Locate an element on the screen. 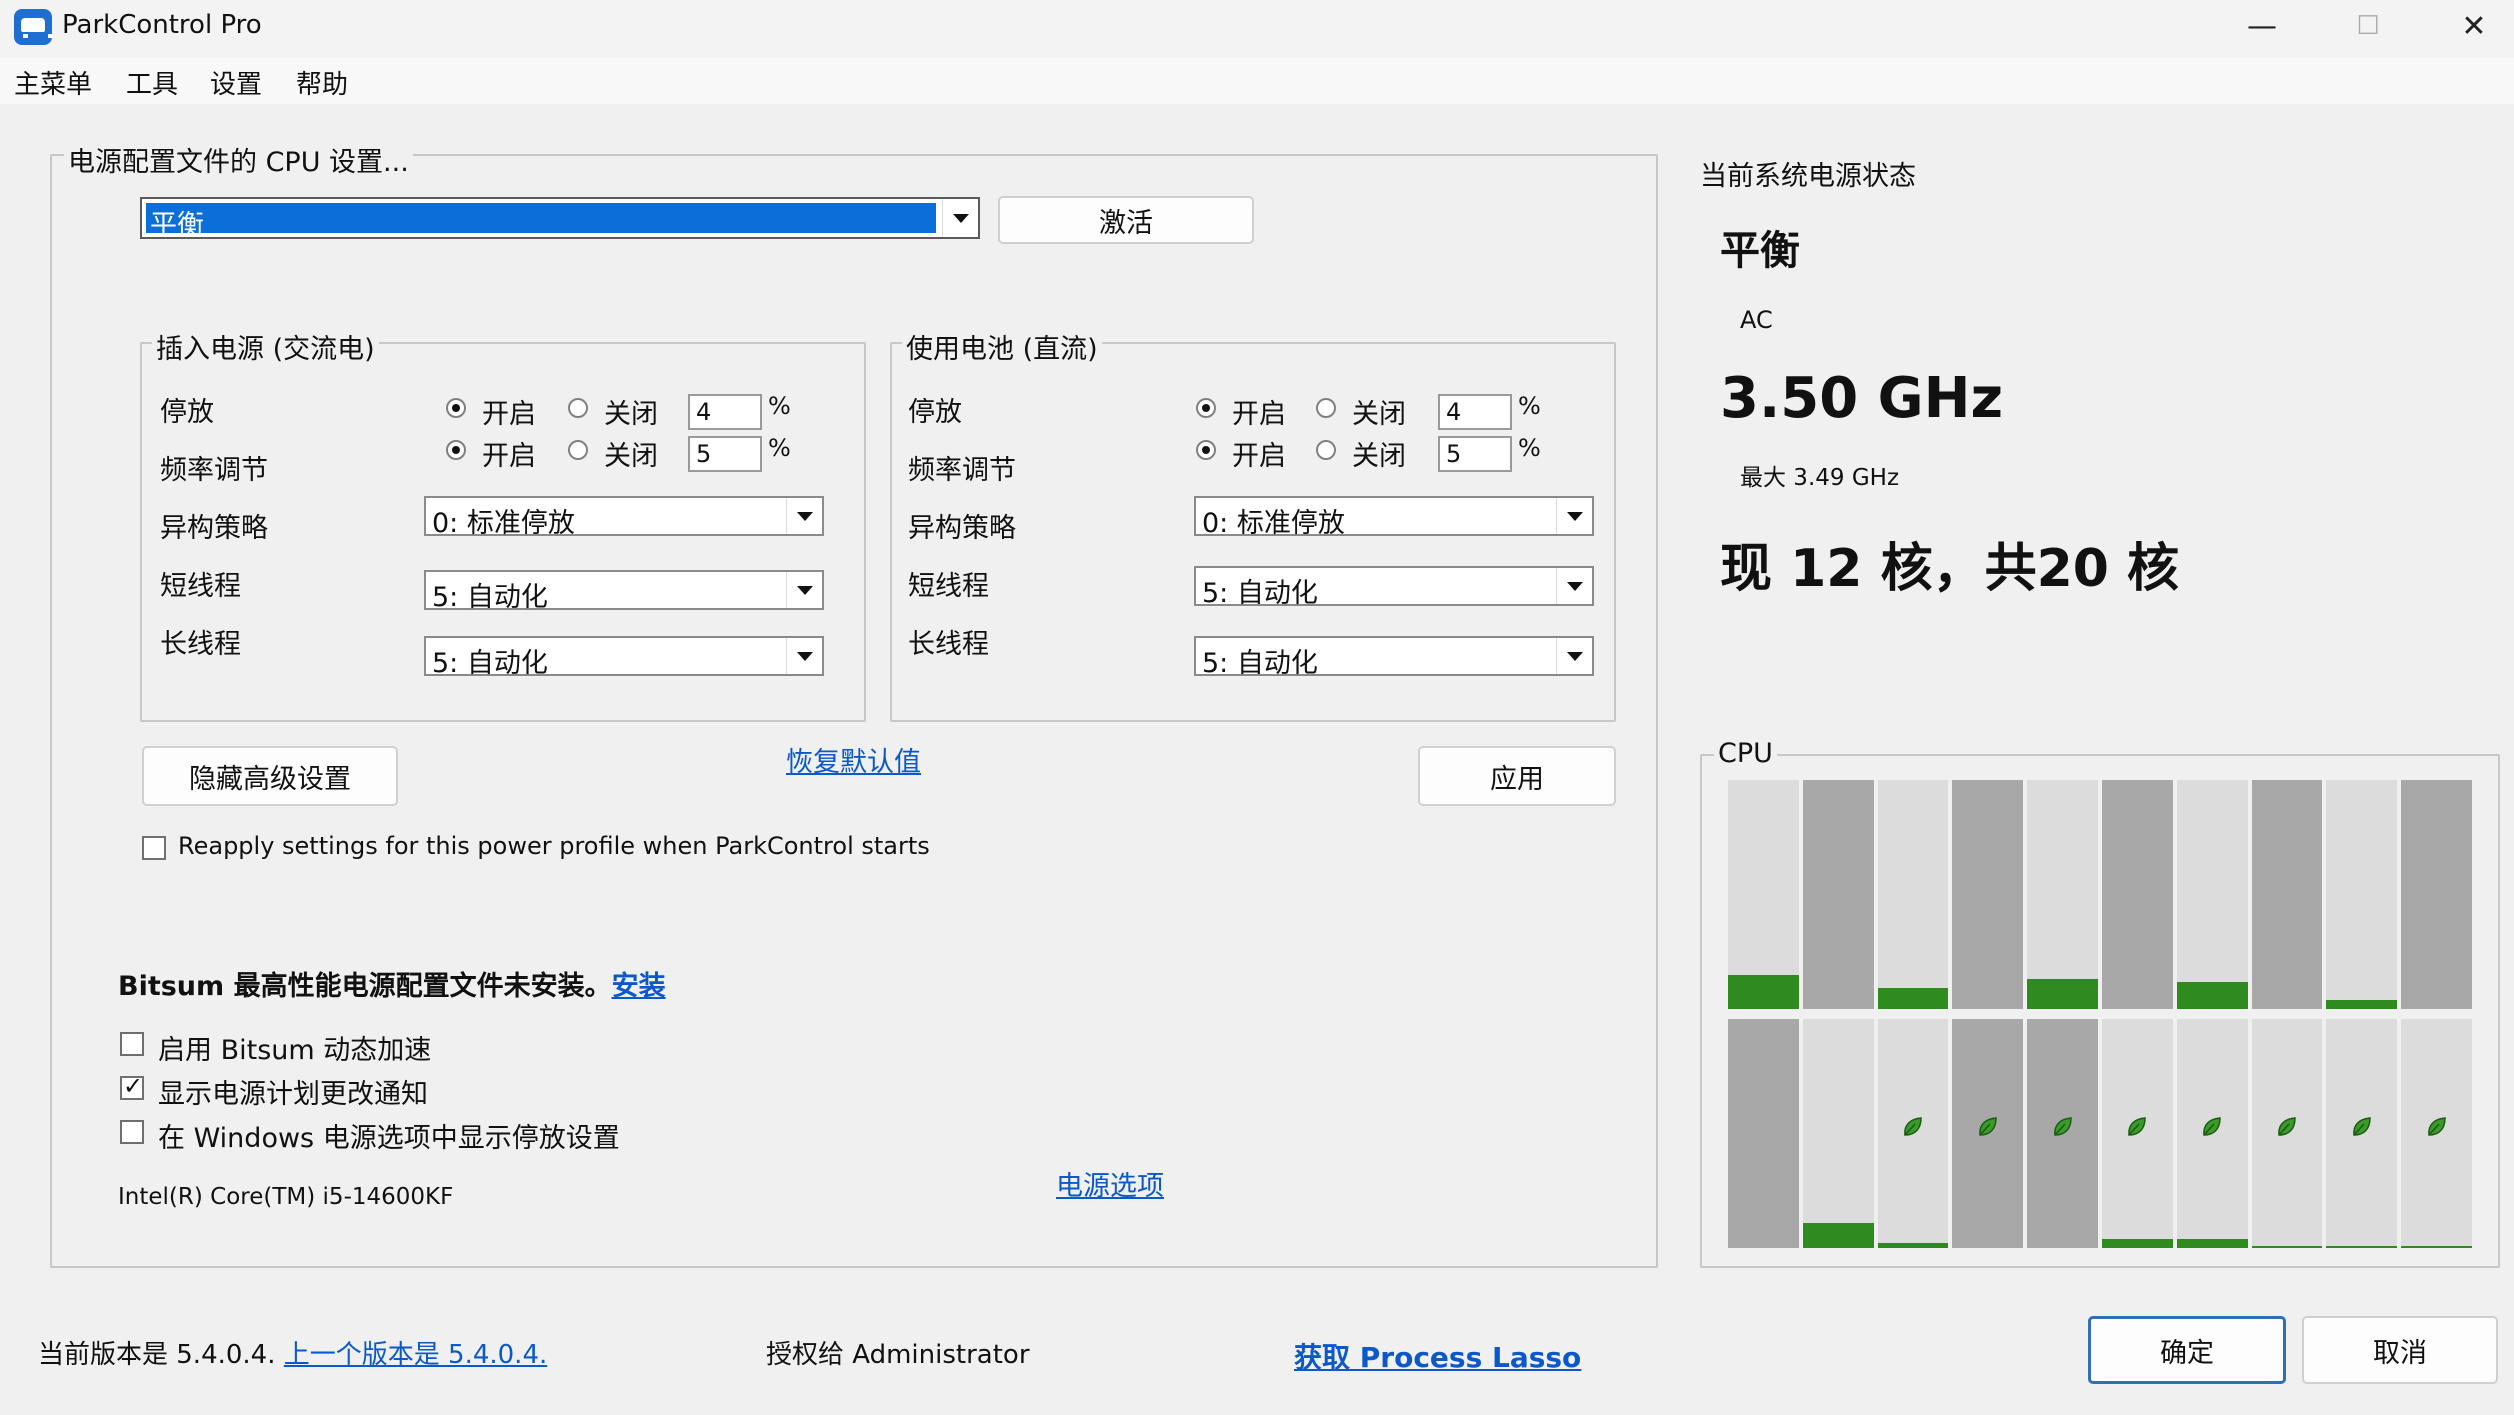 This screenshot has height=1415, width=2514. dc-freq-pct: % is located at coordinates (1529, 448).